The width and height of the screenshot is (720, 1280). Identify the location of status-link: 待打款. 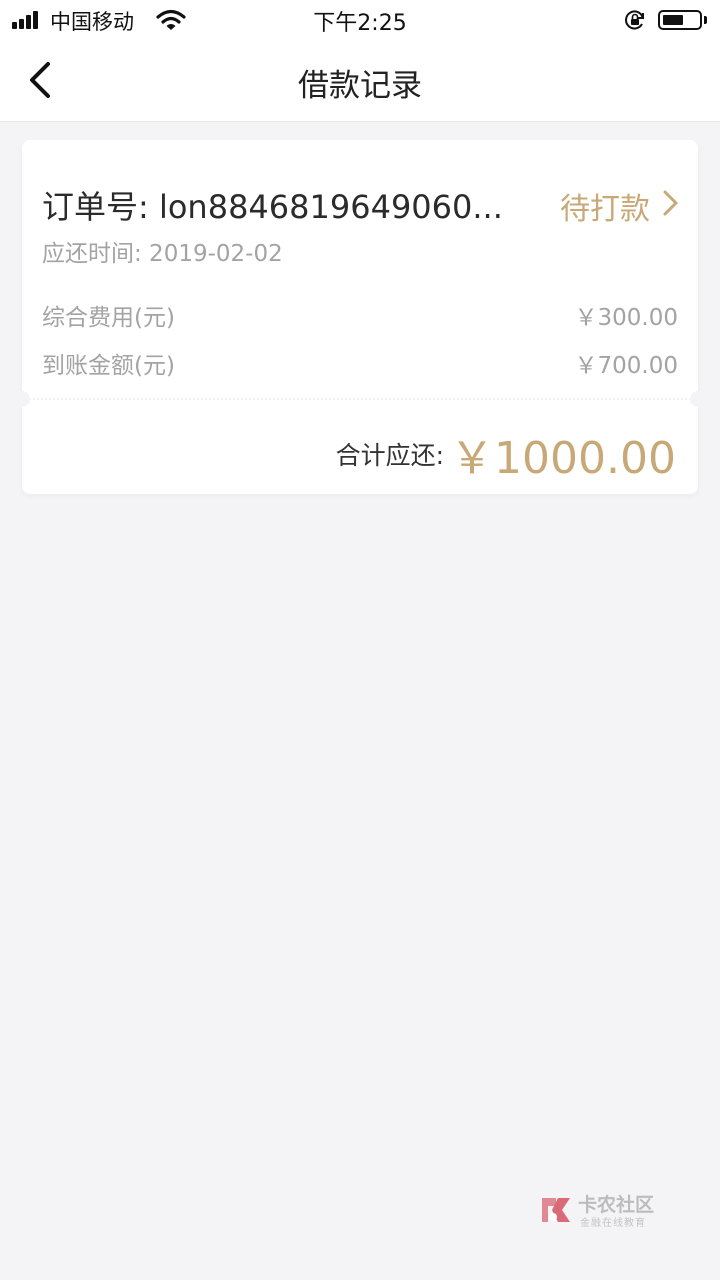
(610, 205).